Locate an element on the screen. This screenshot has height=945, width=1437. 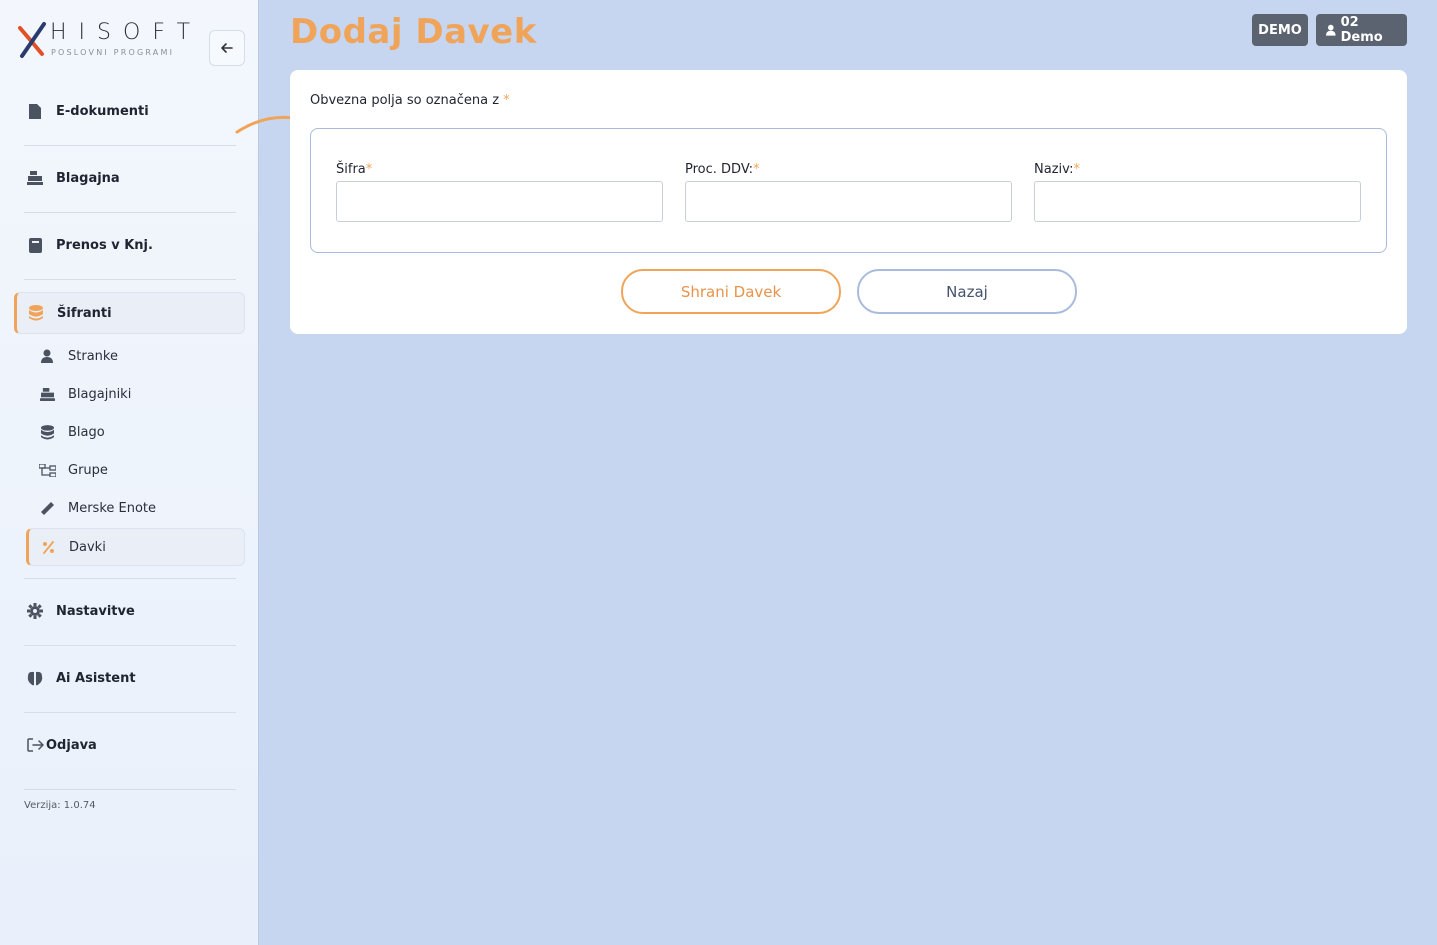
brand-logo: HISOFT POSLOVNI PROGRAMI is located at coordinates (108, 41).